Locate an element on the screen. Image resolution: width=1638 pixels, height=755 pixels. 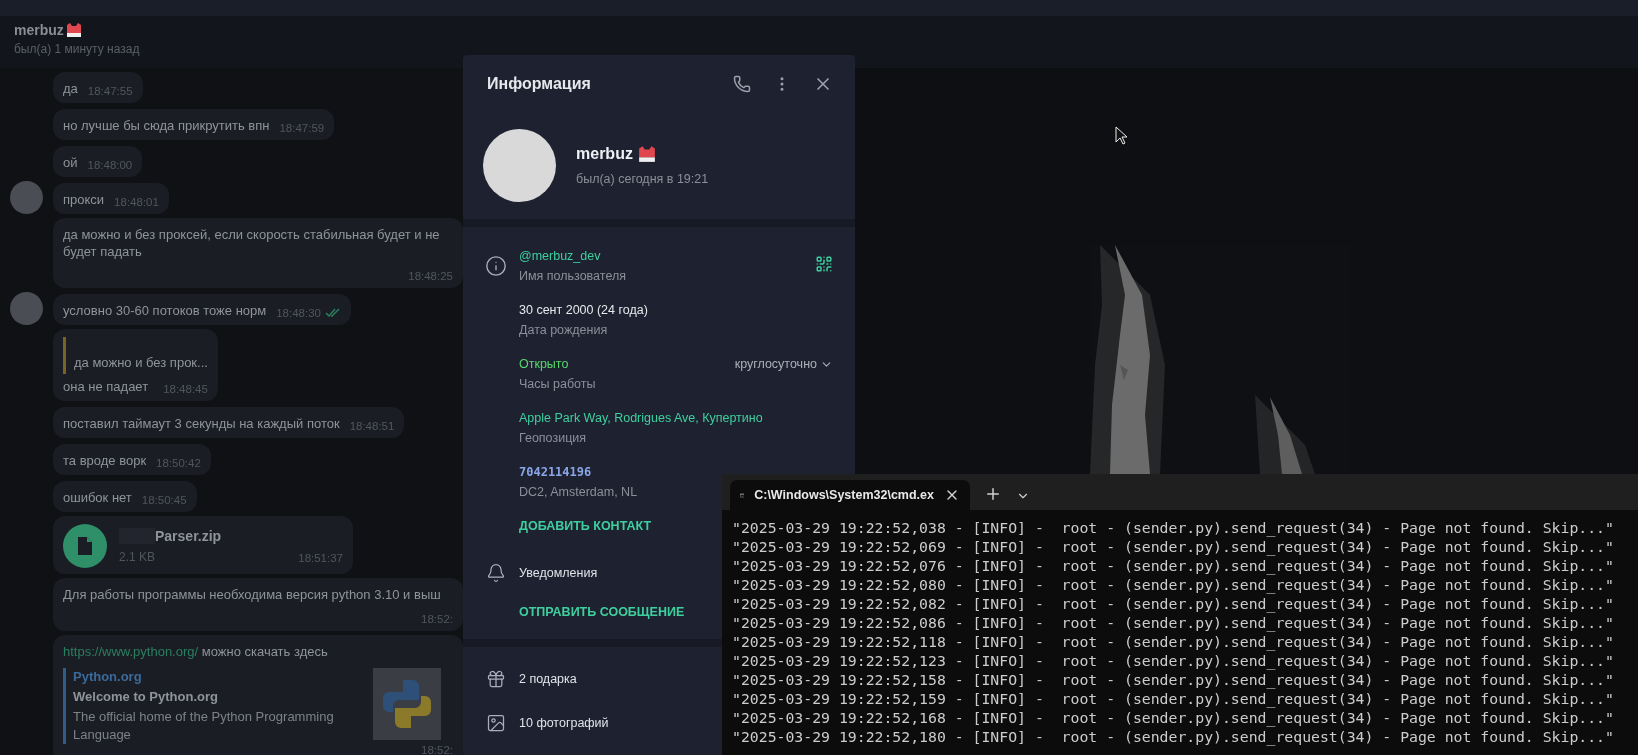
chat-title: merbuz is located at coordinates (39, 30).